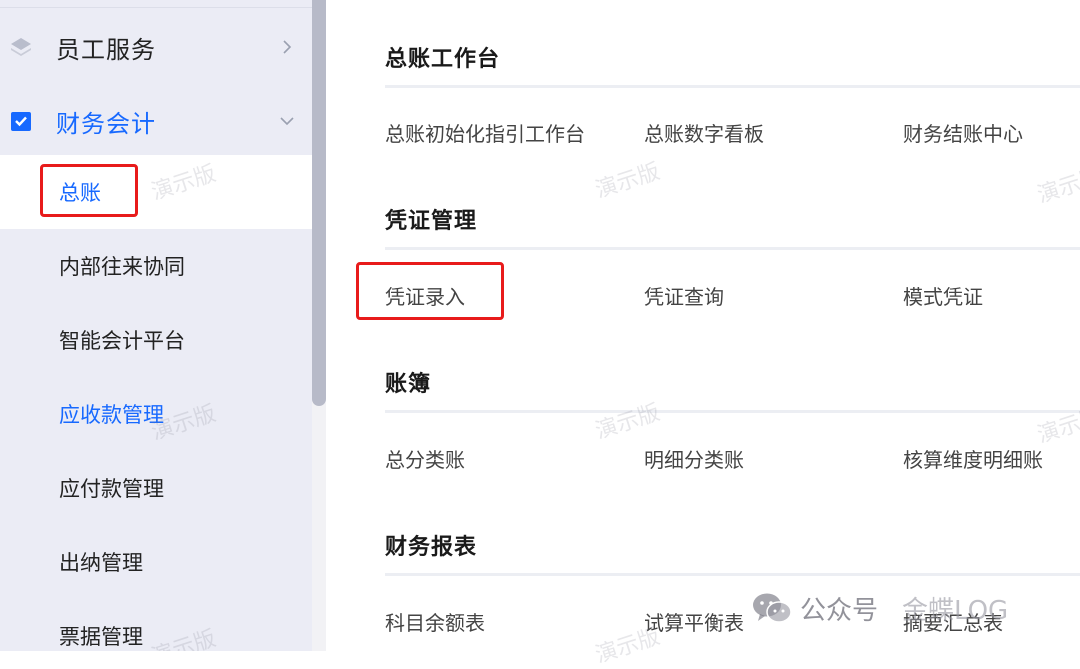 The image size is (1080, 669). What do you see at coordinates (101, 637) in the screenshot?
I see `sidebar-item-label: 票据管理` at bounding box center [101, 637].